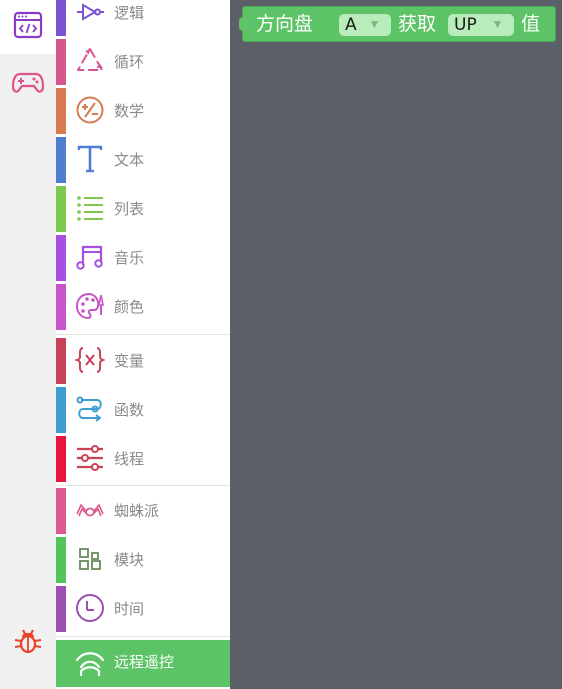 Image resolution: width=562 pixels, height=689 pixels. I want to click on category-label: 颜色, so click(129, 307).